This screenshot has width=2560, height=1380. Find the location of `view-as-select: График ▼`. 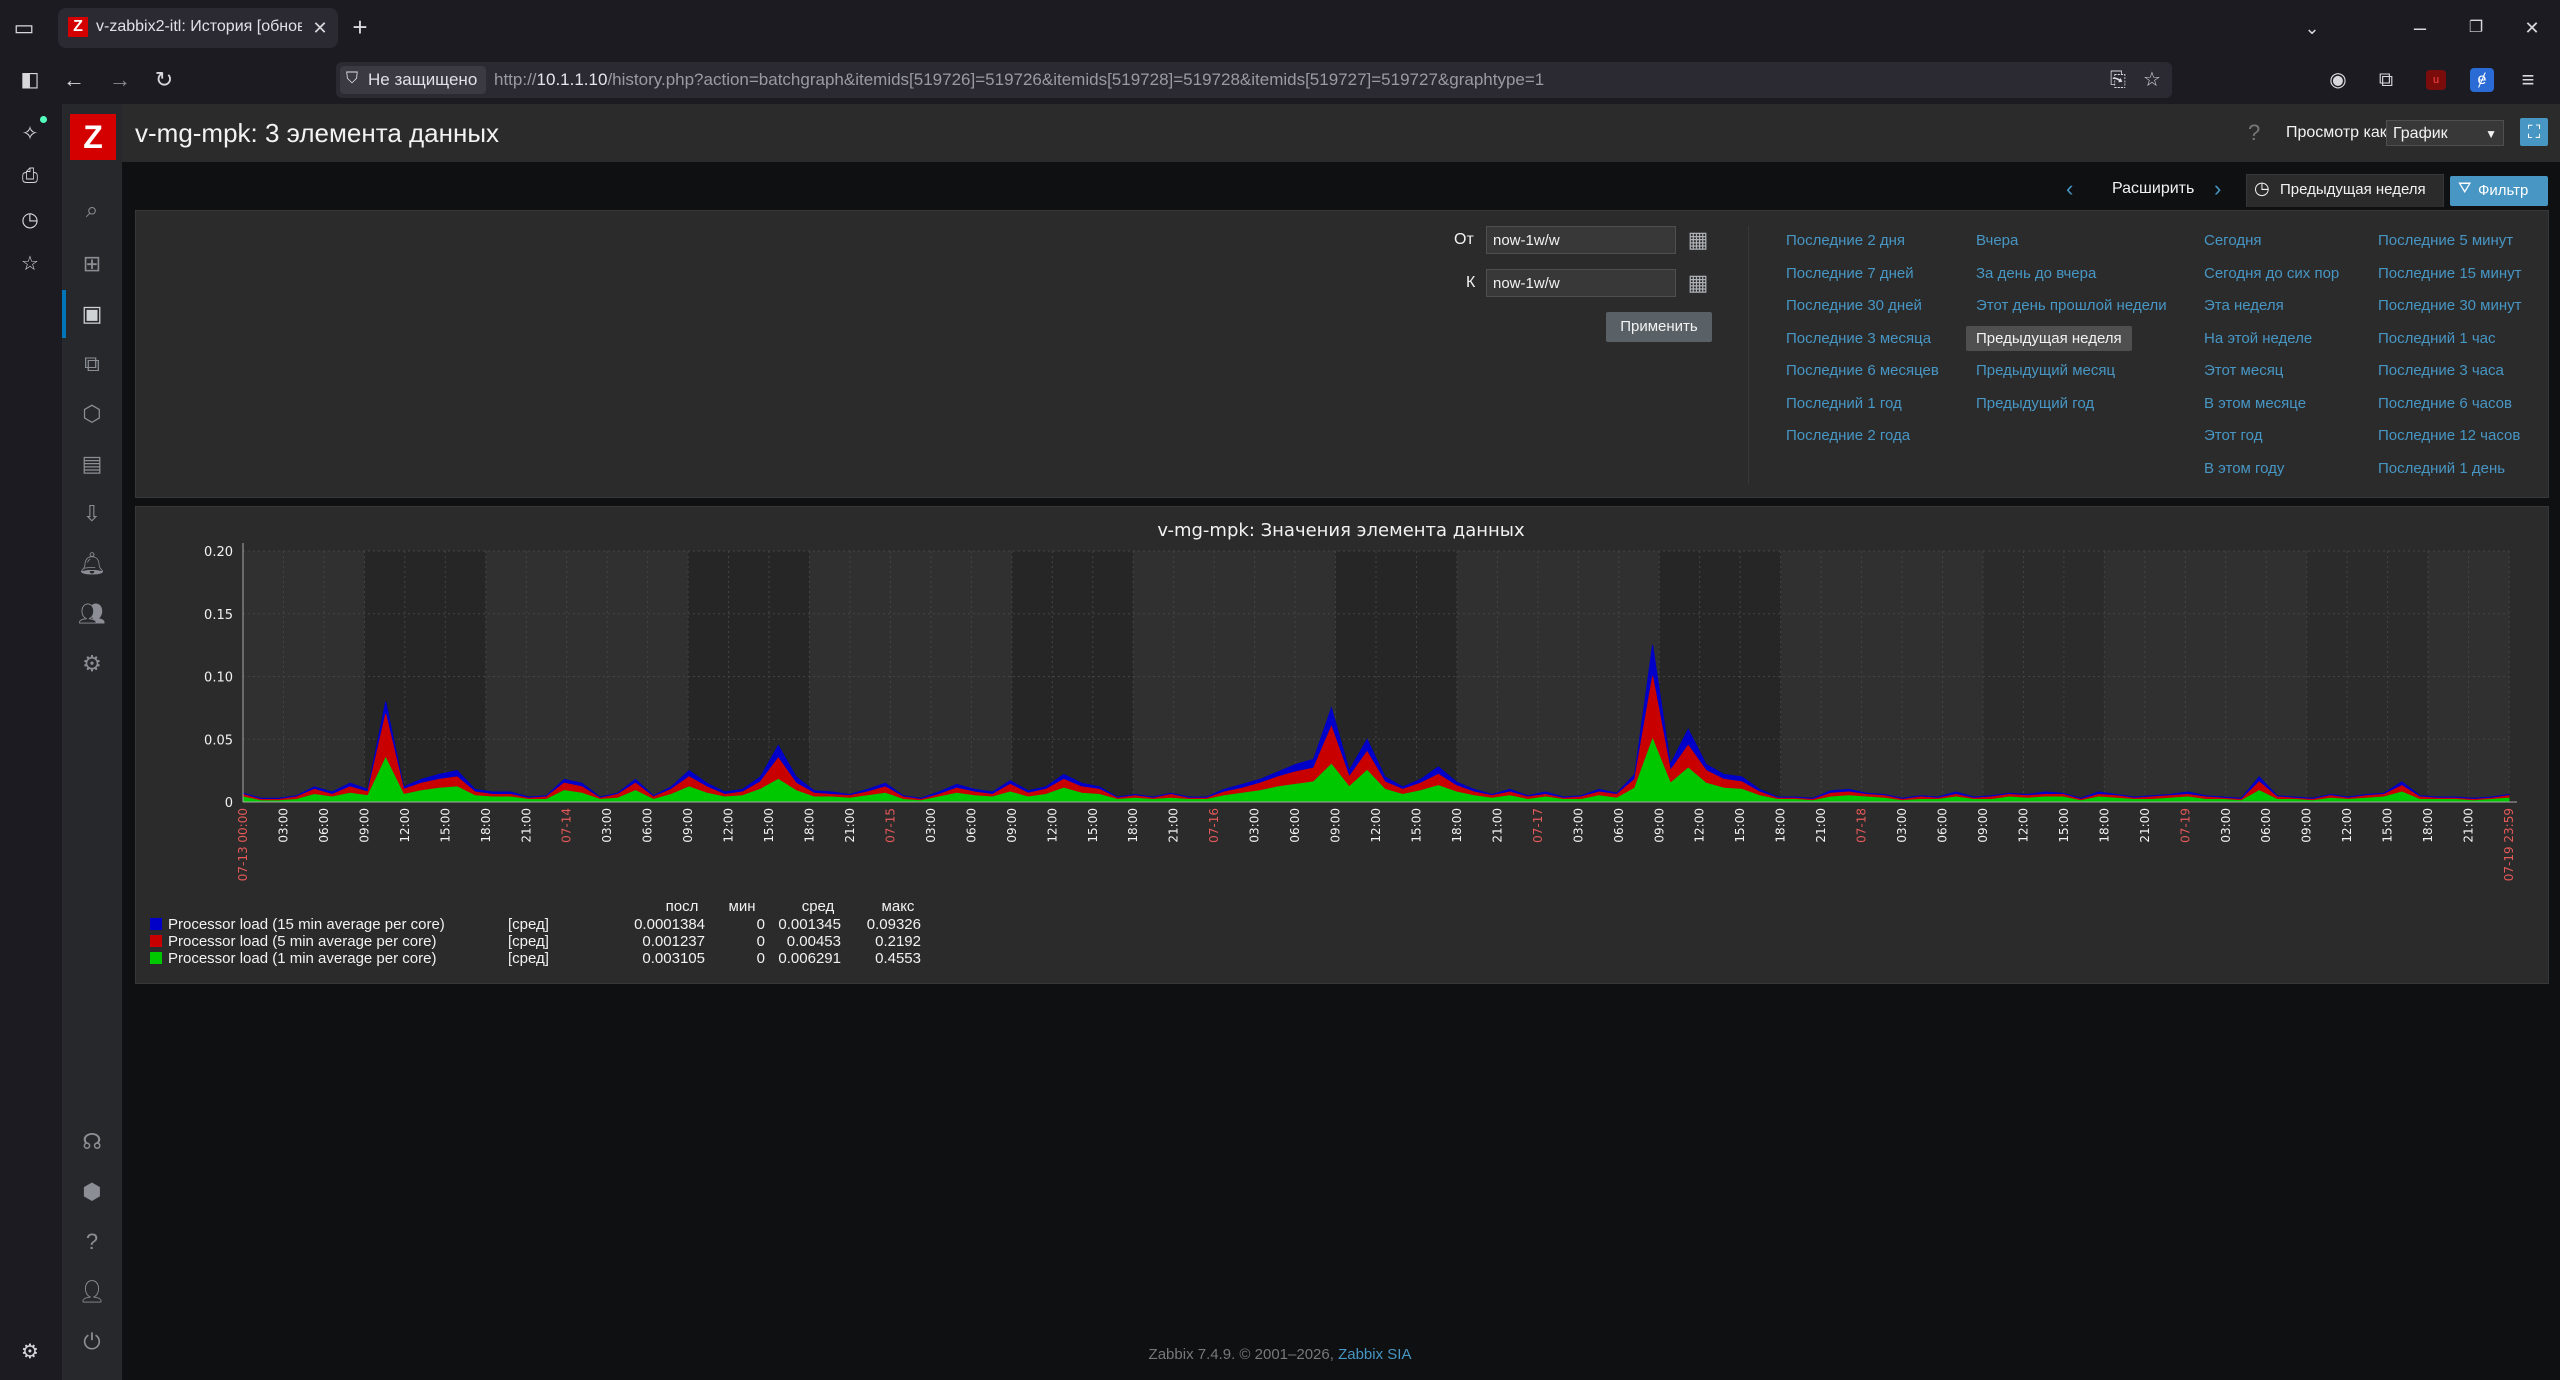

view-as-select: График ▼ is located at coordinates (2445, 133).